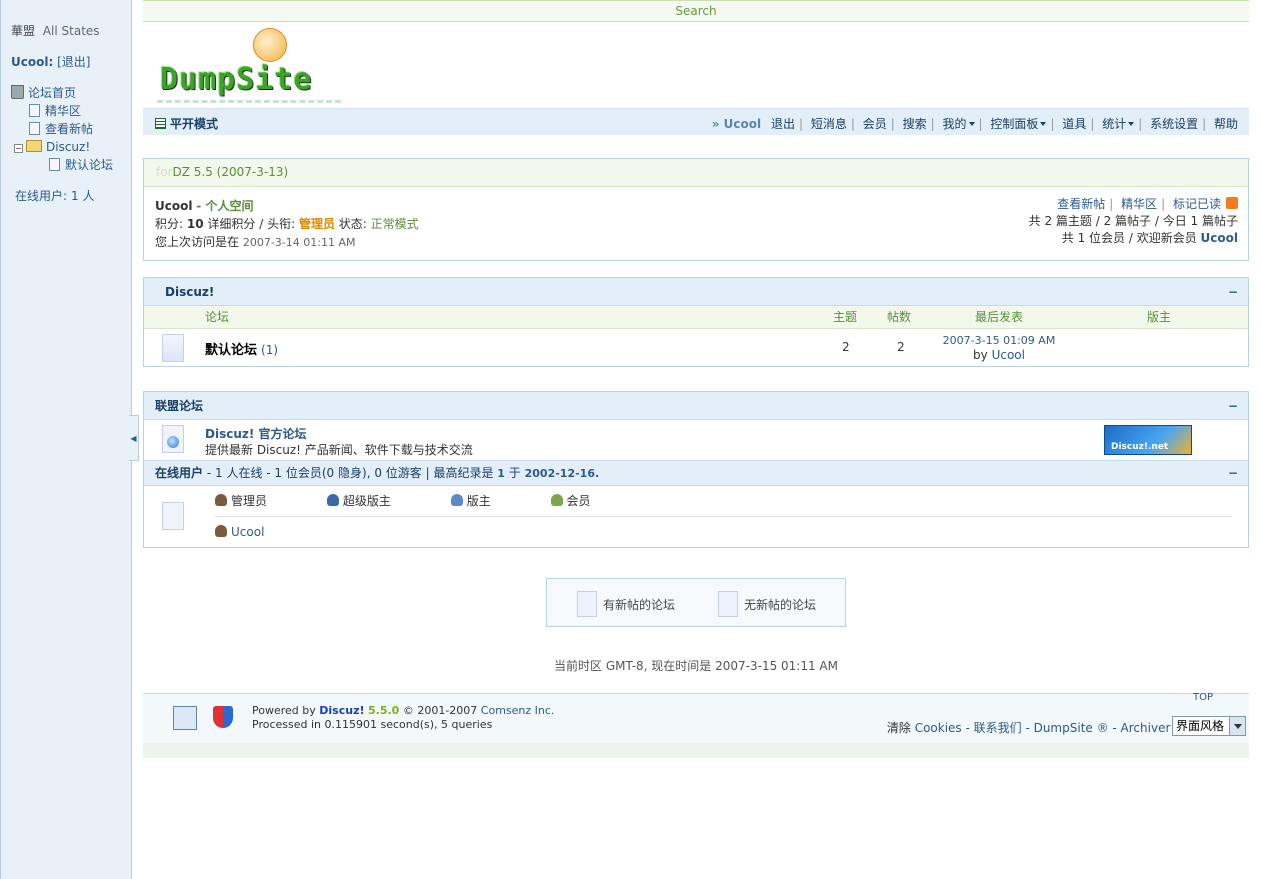  I want to click on league-forum-link: Discuz! 官方论坛, so click(256, 433).